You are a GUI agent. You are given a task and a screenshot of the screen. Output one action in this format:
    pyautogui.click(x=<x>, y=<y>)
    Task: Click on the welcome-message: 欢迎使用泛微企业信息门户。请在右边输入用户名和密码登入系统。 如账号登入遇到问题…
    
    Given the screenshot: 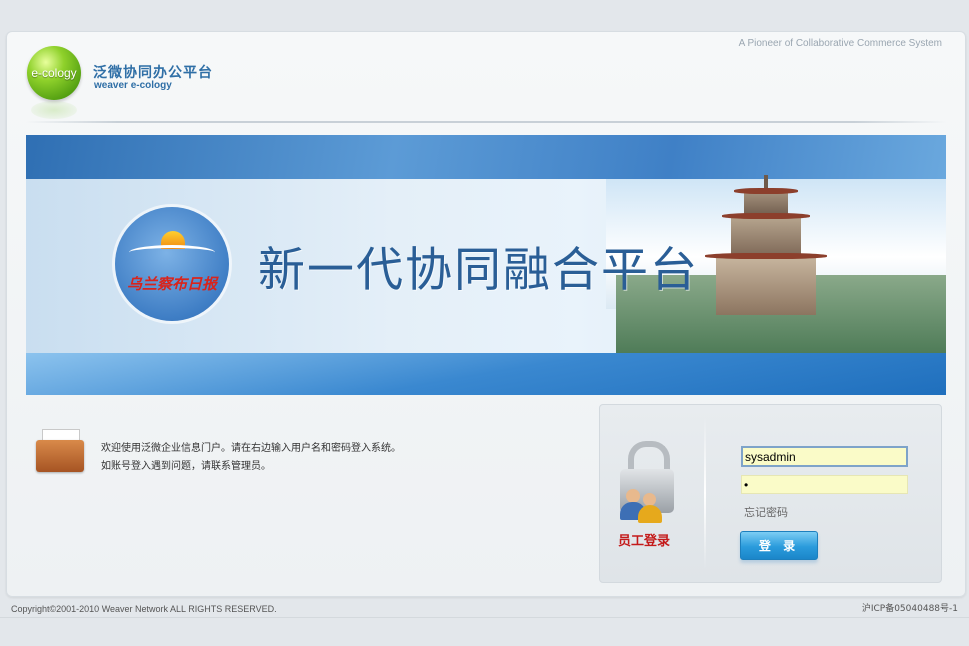 What is the action you would take?
    pyautogui.click(x=251, y=458)
    